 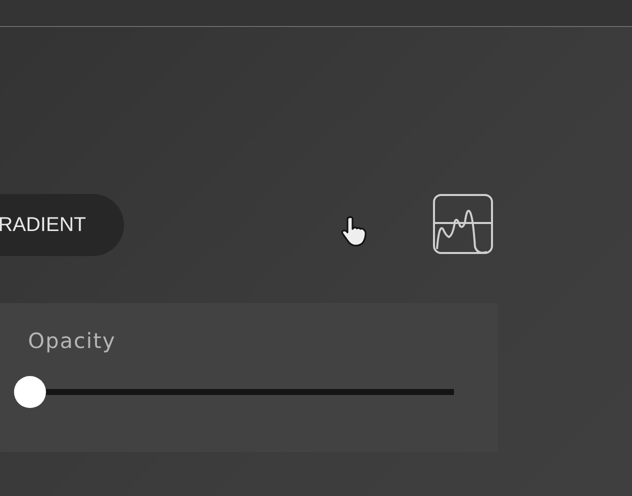 I want to click on slider-thumb, so click(x=30, y=392).